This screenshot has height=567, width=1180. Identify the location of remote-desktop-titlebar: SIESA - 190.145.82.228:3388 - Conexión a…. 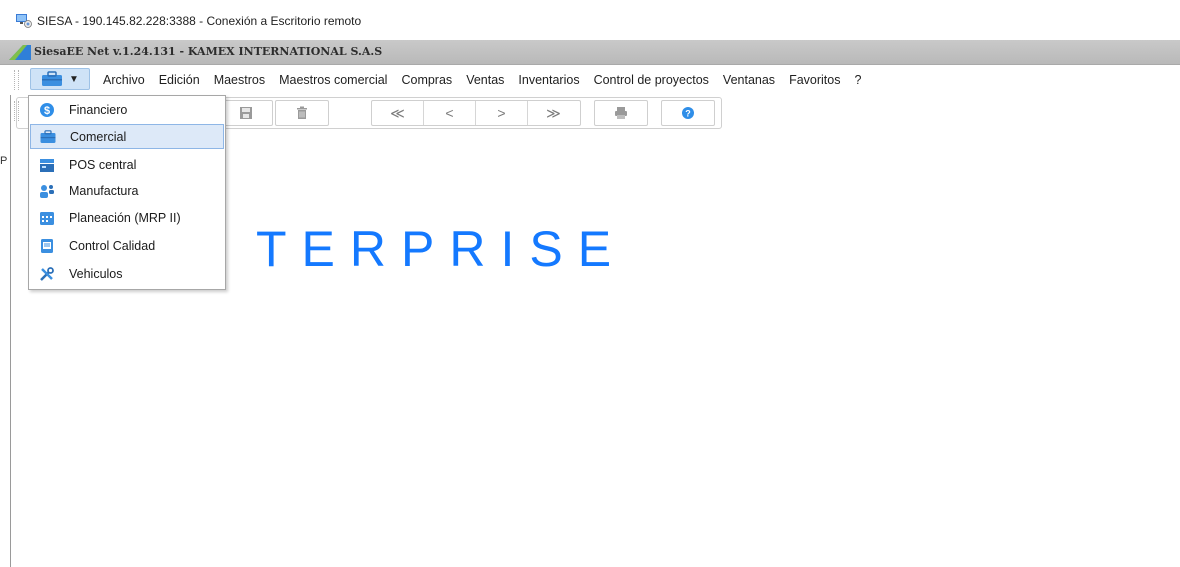
(590, 20).